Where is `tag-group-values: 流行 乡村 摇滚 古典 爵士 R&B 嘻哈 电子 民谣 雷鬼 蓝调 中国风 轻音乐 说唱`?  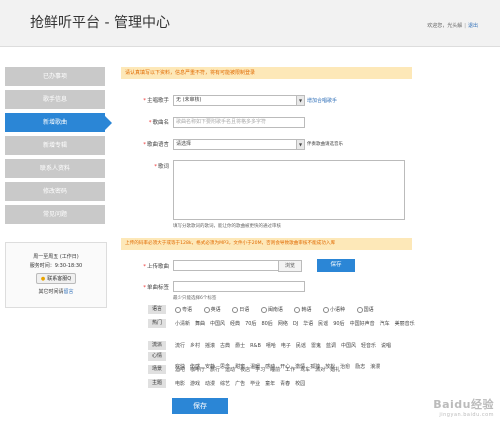
tag-group-values: 流行 乡村 摇滚 古典 爵士 R&B 嘻哈 电子 民谣 雷鬼 蓝调 中国风 轻音乐 说唱 is located at coordinates (302, 346).